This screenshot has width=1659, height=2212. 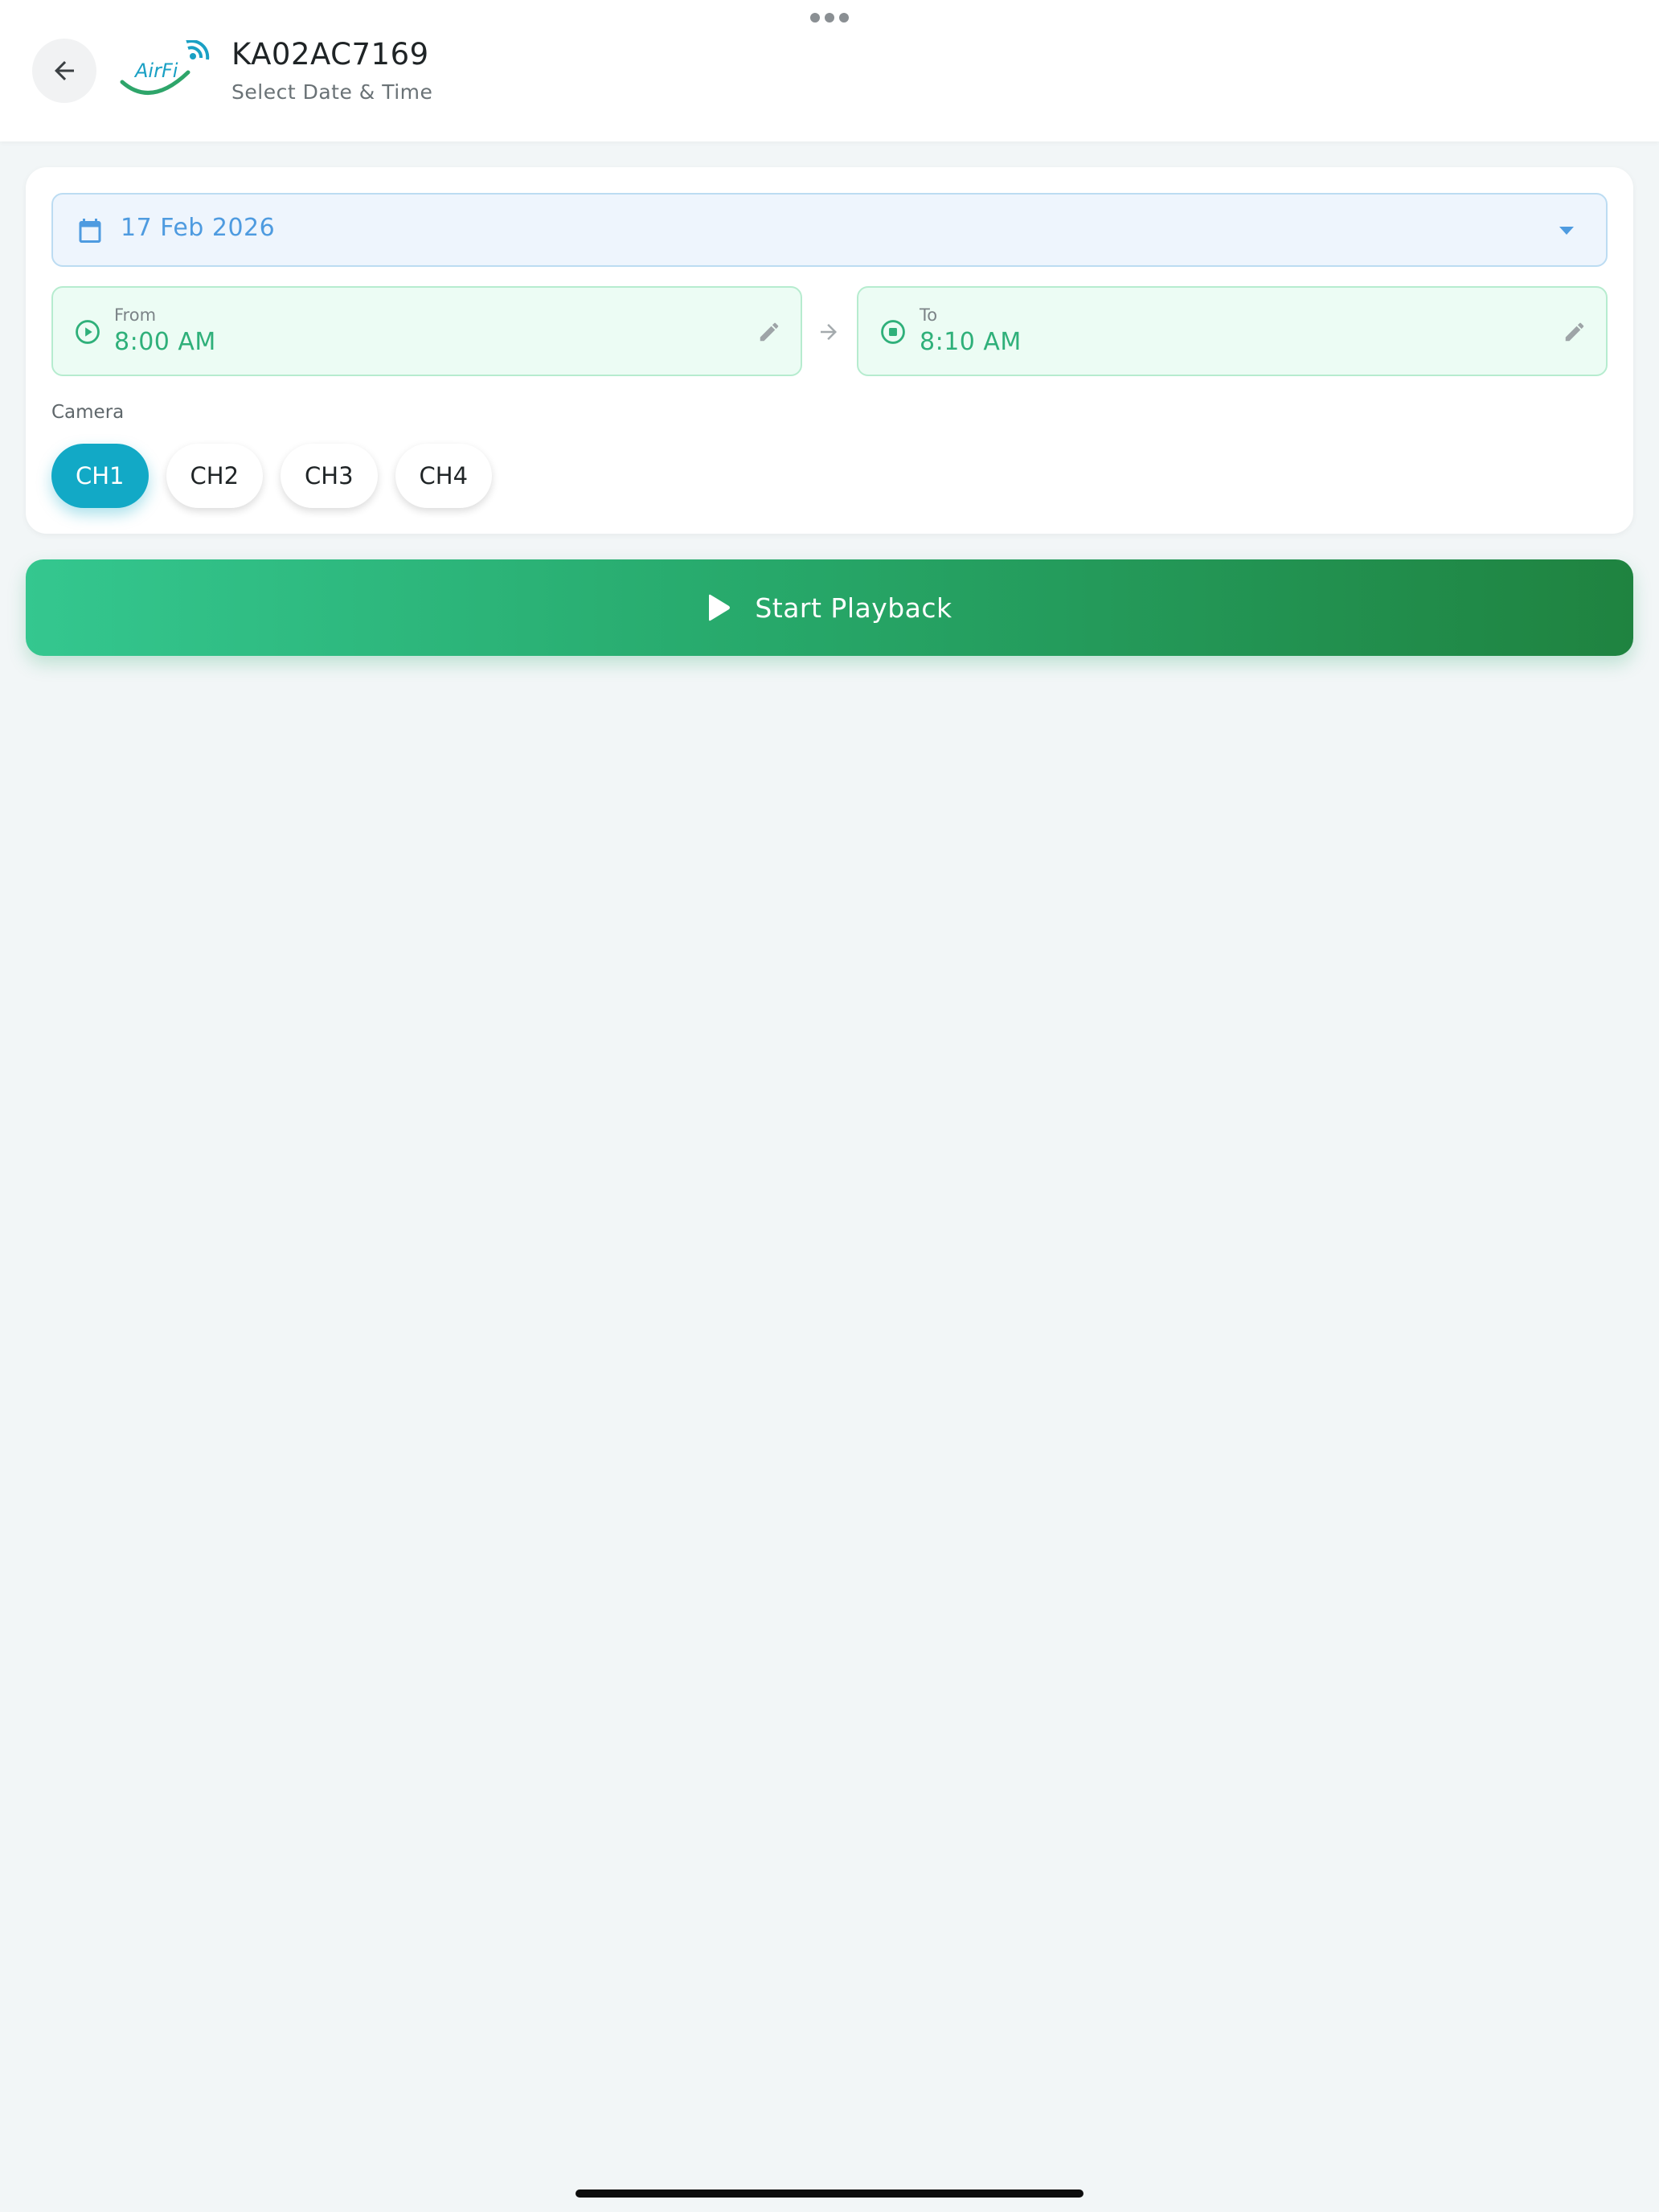 I want to click on vehicle-title: KA02AC7169, so click(x=330, y=54).